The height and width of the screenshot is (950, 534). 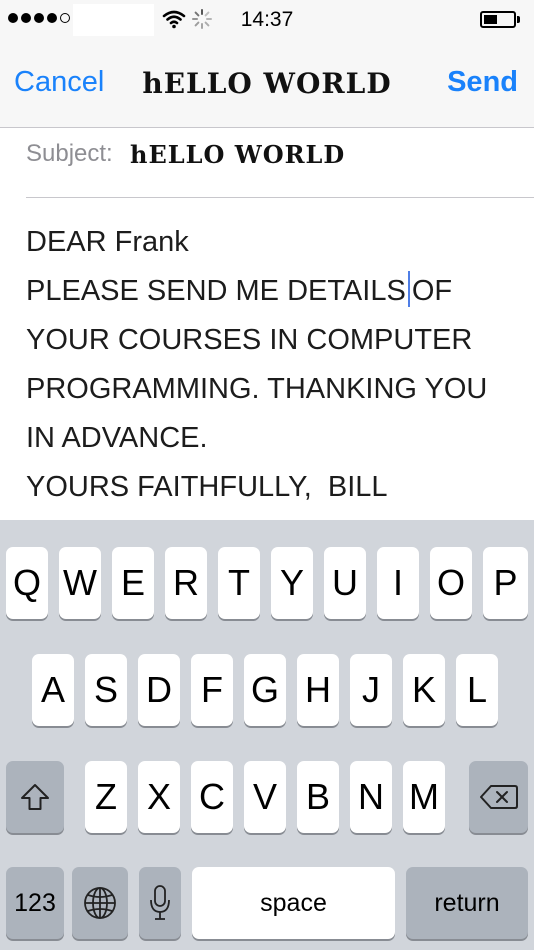 What do you see at coordinates (477, 690) in the screenshot?
I see `key-l: L` at bounding box center [477, 690].